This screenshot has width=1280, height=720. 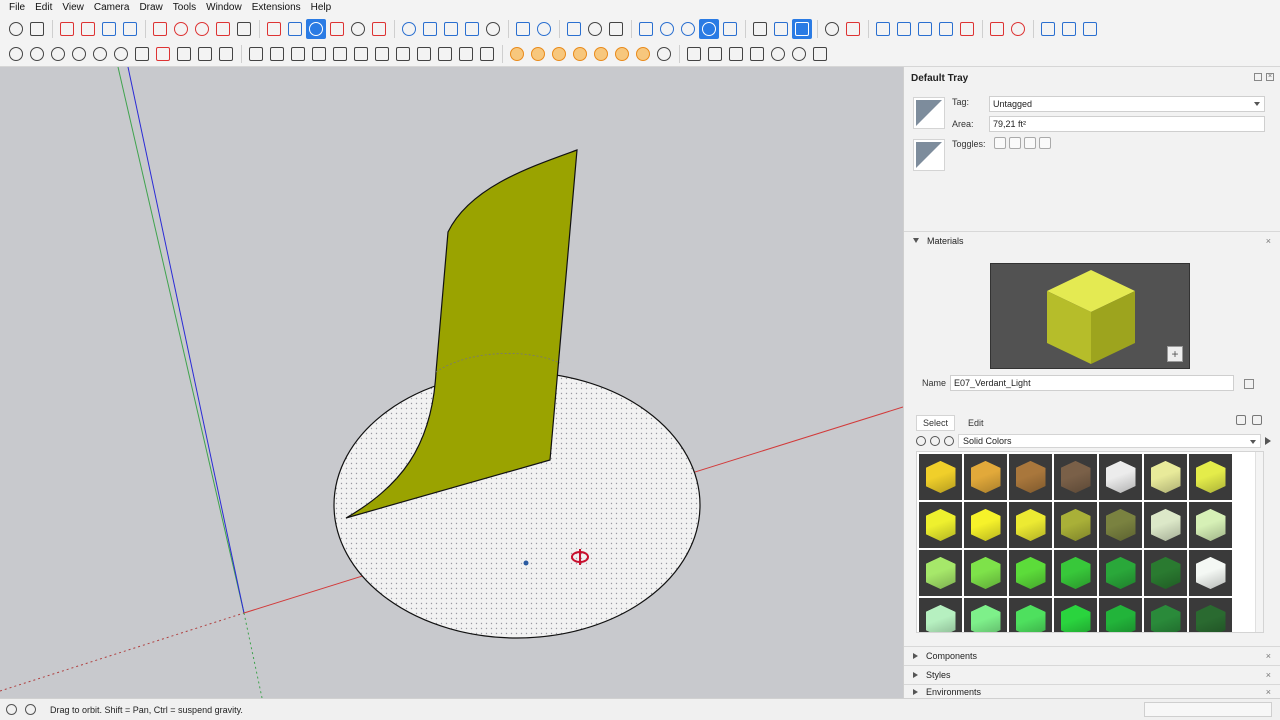 I want to click on line-icon, so click(x=853, y=29).